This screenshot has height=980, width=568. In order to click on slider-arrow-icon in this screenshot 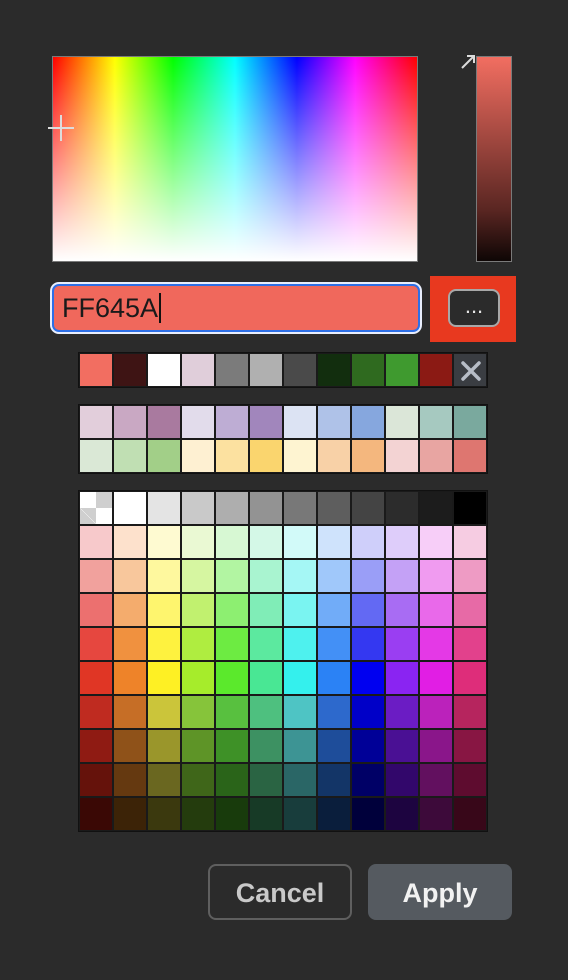, I will do `click(468, 62)`.